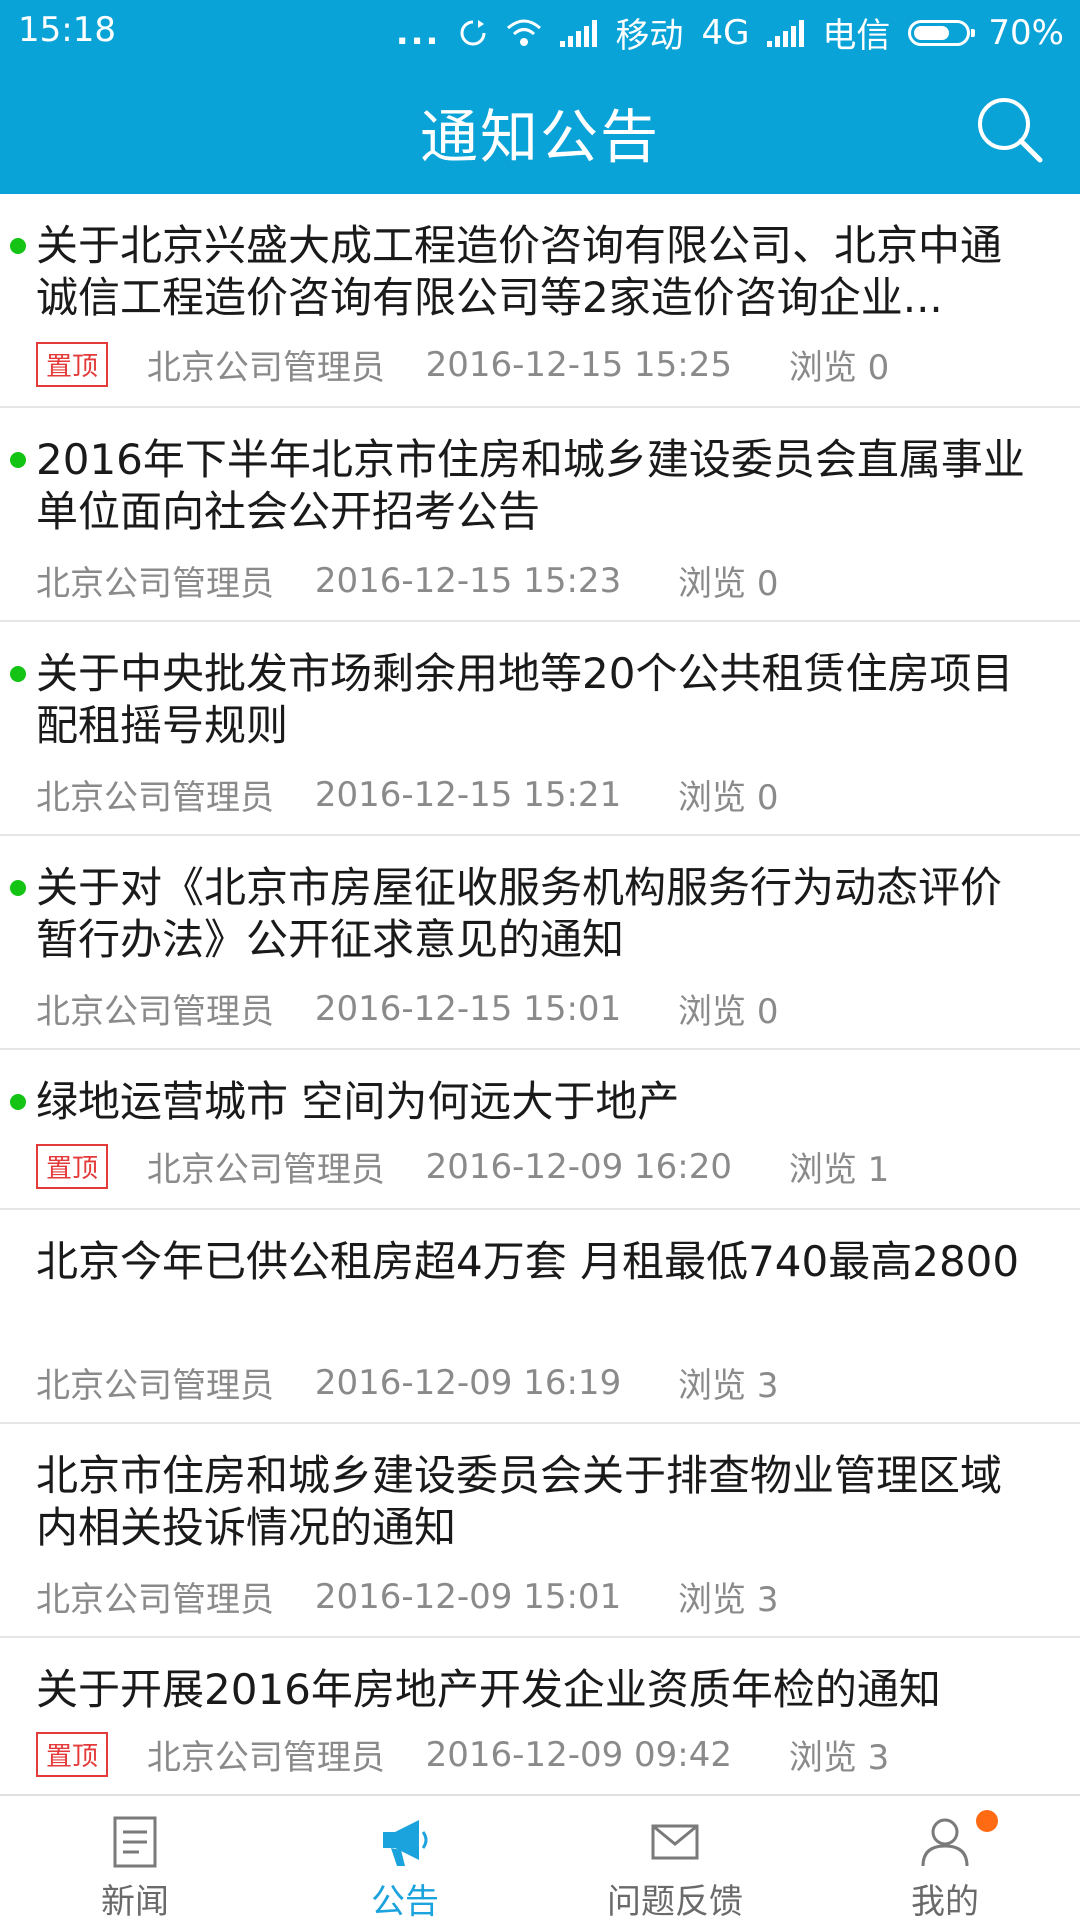 The height and width of the screenshot is (1923, 1080). I want to click on item-datetime: 2016-12-15 15:23, so click(468, 580).